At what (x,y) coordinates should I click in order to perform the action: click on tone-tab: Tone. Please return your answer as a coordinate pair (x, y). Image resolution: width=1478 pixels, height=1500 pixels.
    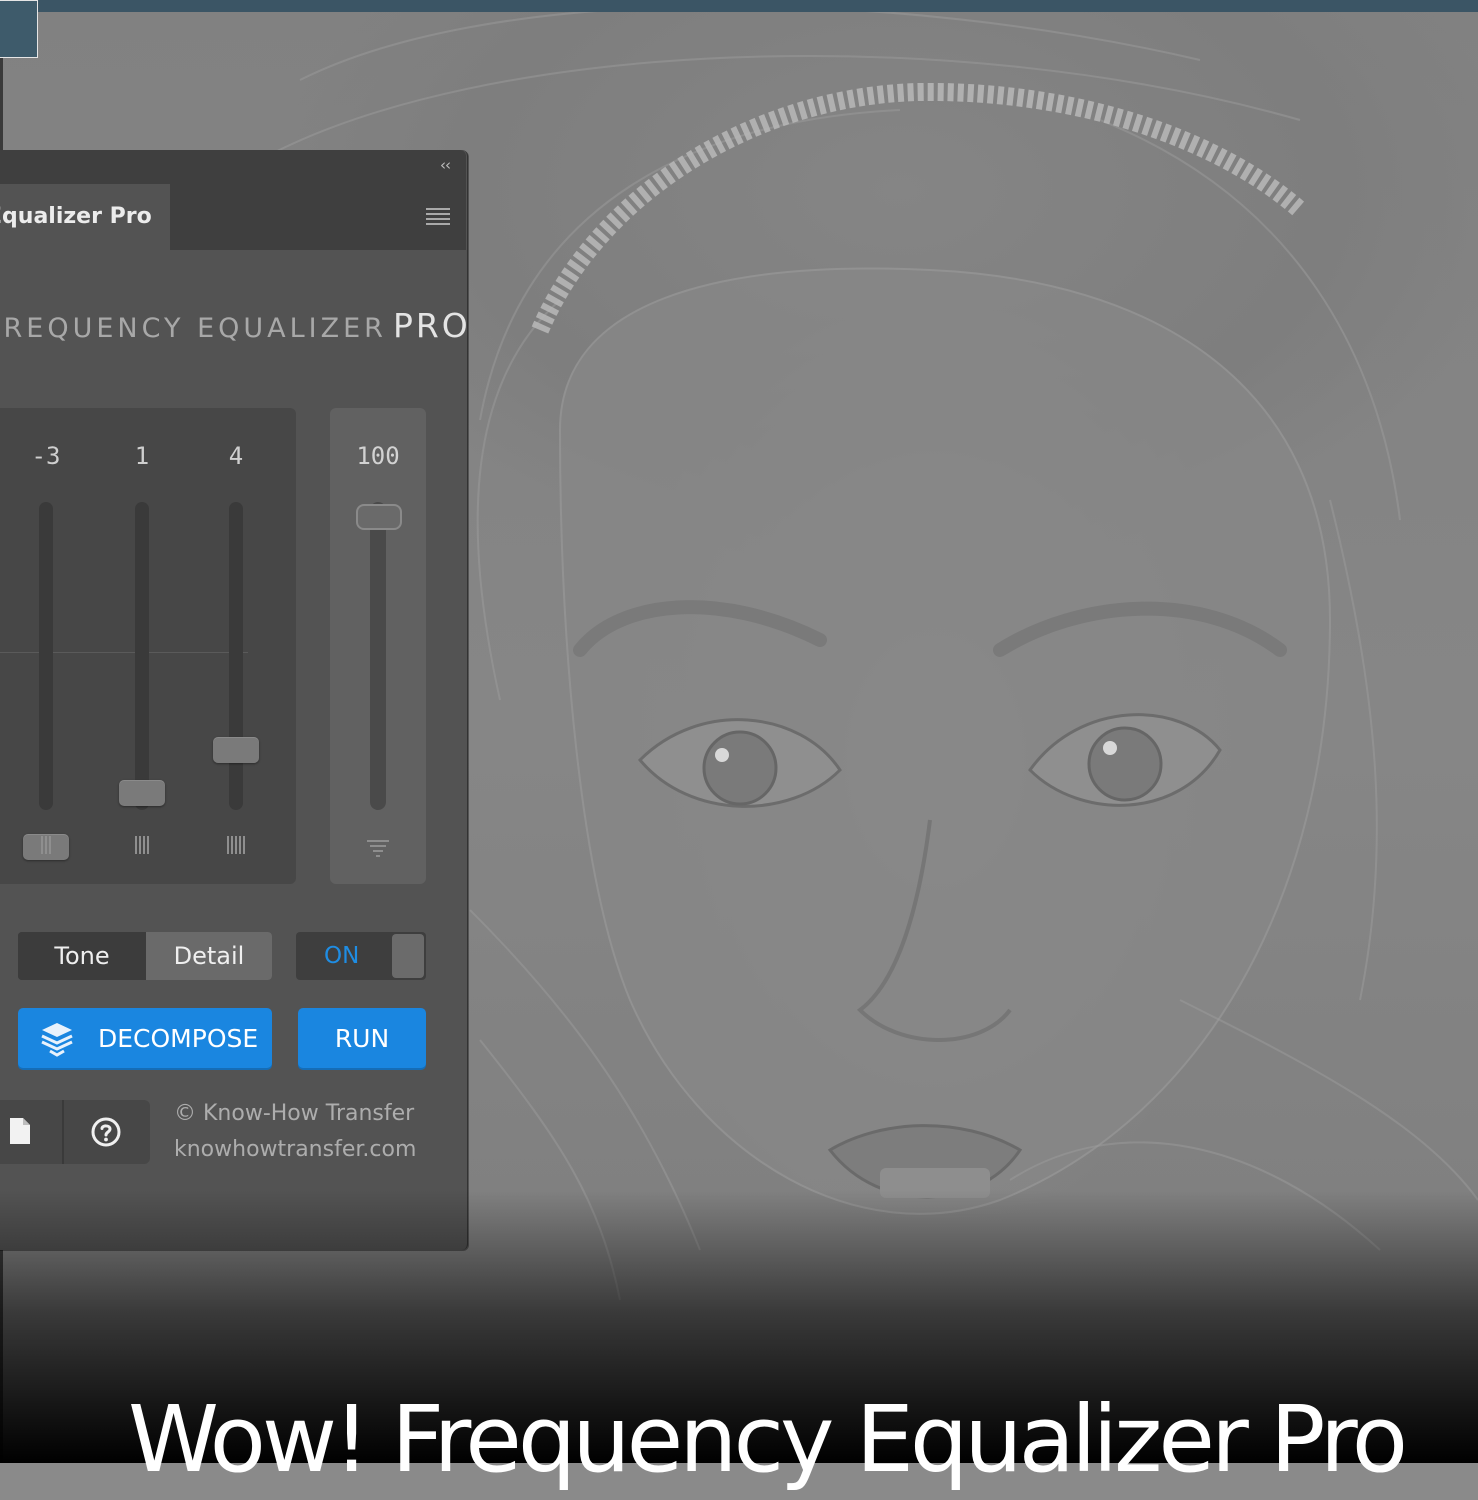
    Looking at the image, I should click on (82, 956).